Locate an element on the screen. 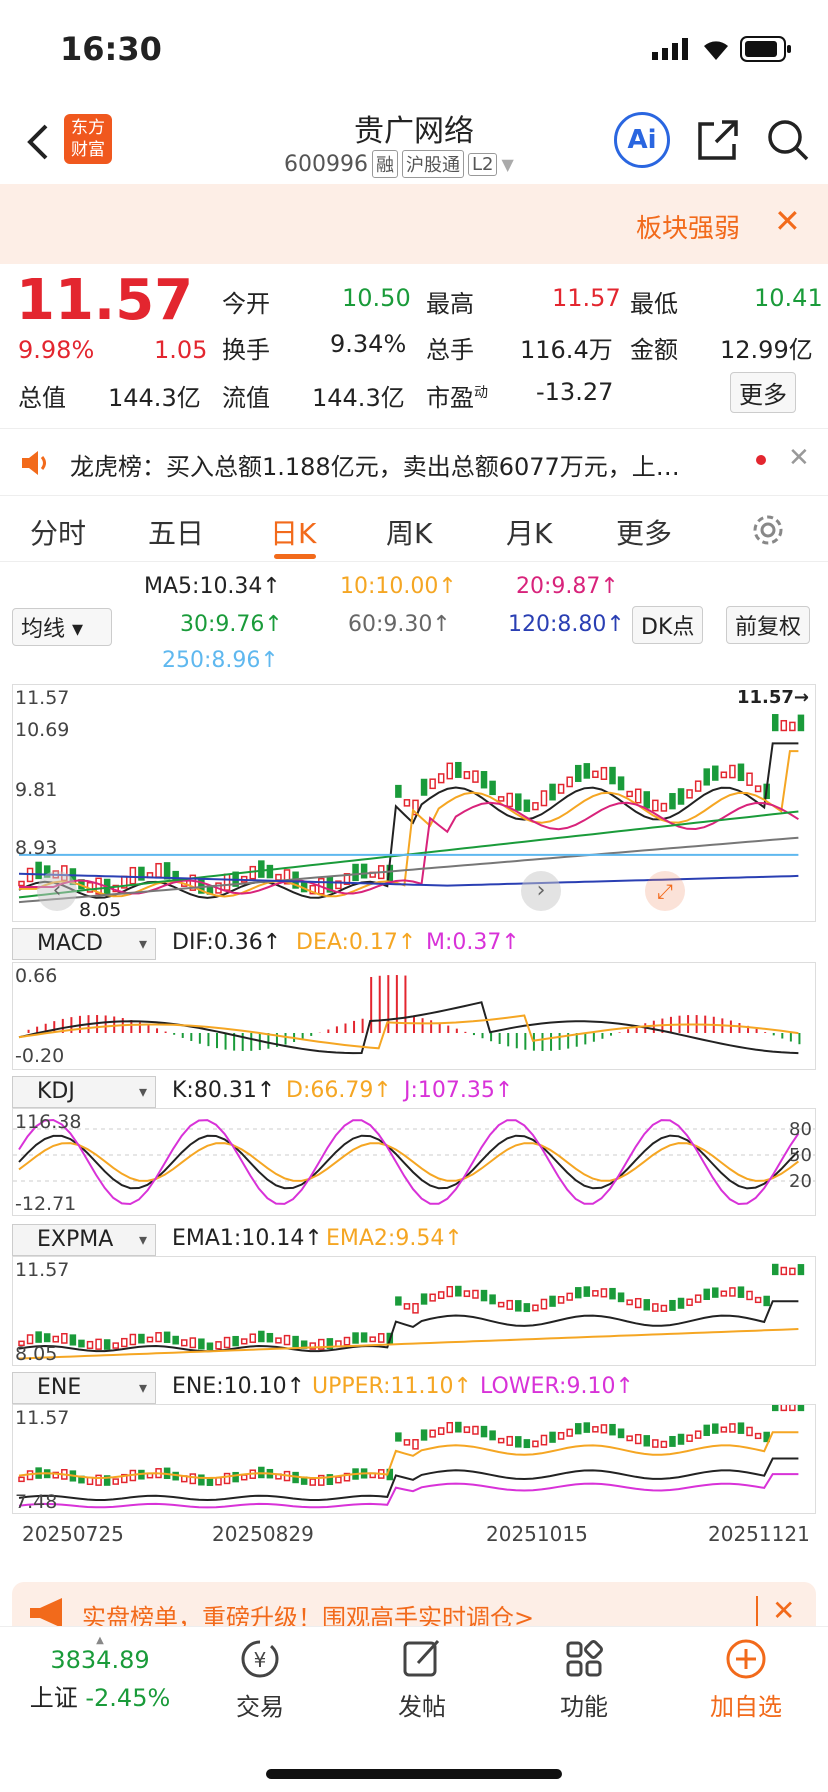 The height and width of the screenshot is (1792, 828). sector-banner: 板块强弱 ✕ is located at coordinates (414, 224).